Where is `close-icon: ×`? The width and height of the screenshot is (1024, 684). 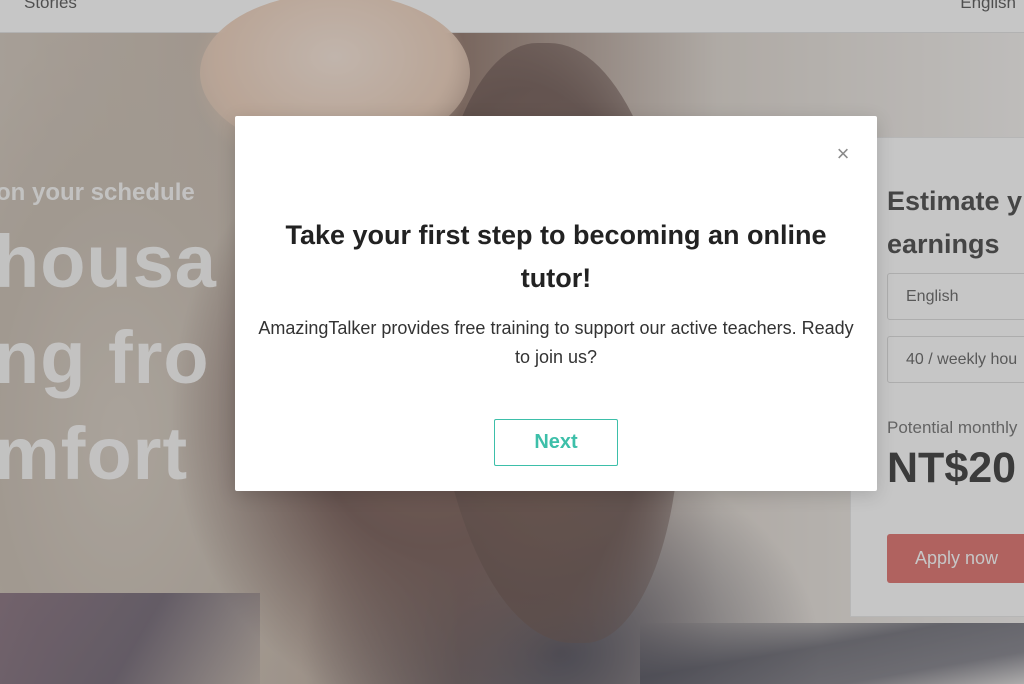
close-icon: × is located at coordinates (843, 155).